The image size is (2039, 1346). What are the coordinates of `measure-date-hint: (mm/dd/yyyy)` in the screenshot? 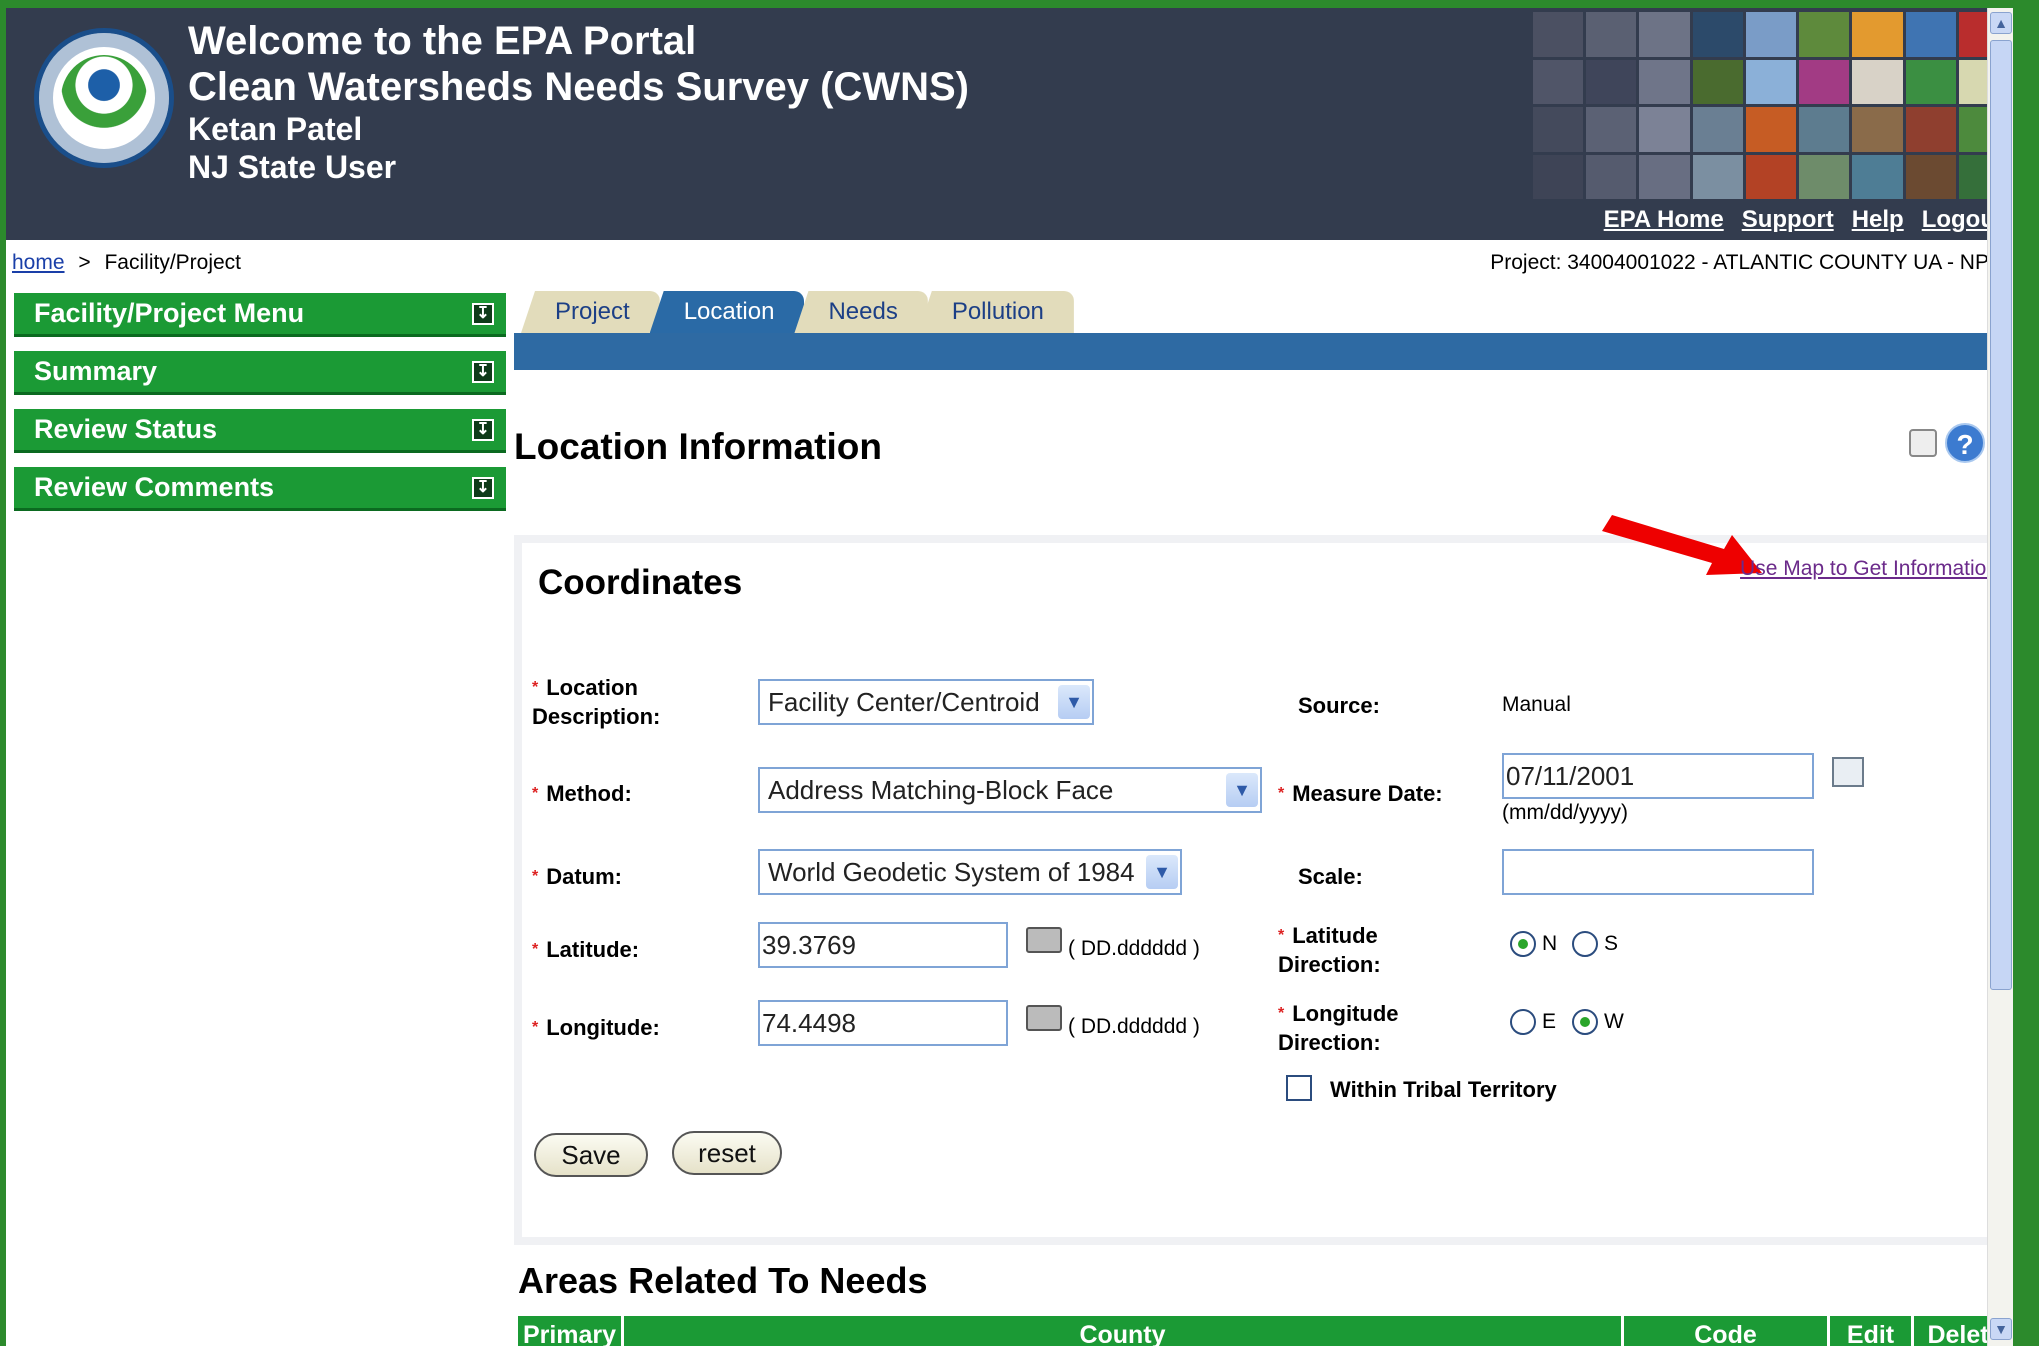 It's located at (1565, 812).